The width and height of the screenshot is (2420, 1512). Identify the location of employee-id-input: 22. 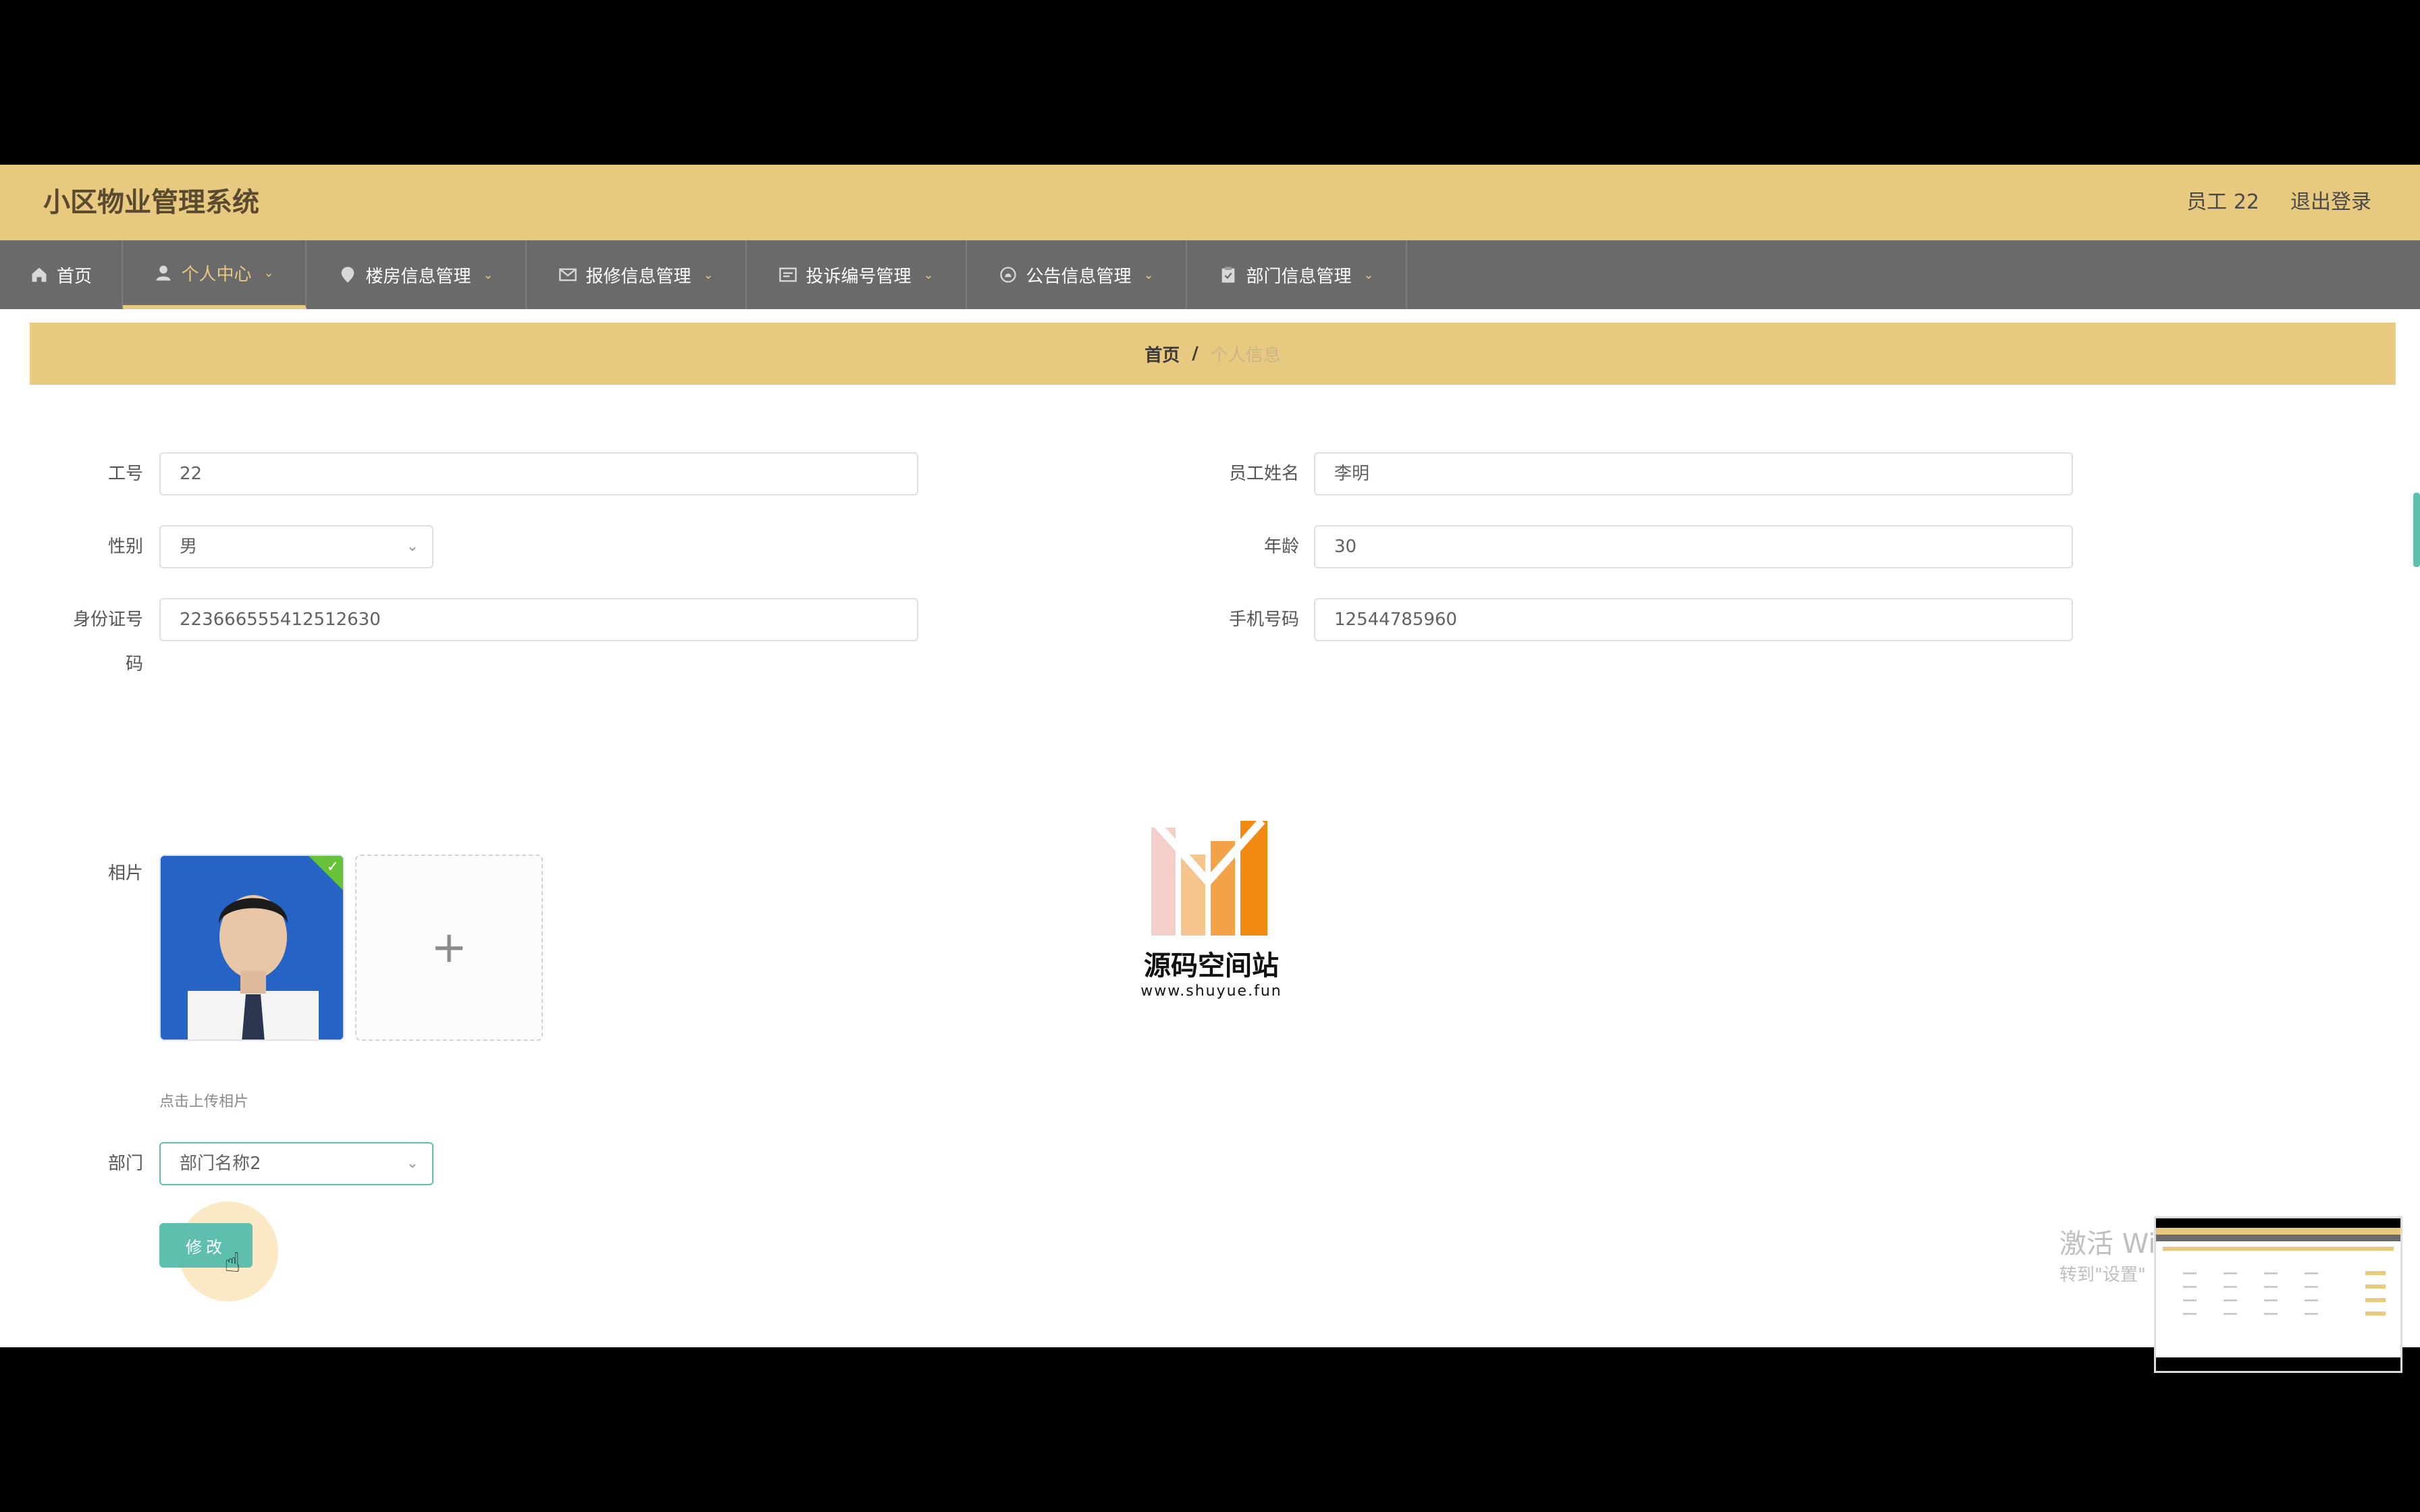
(538, 473).